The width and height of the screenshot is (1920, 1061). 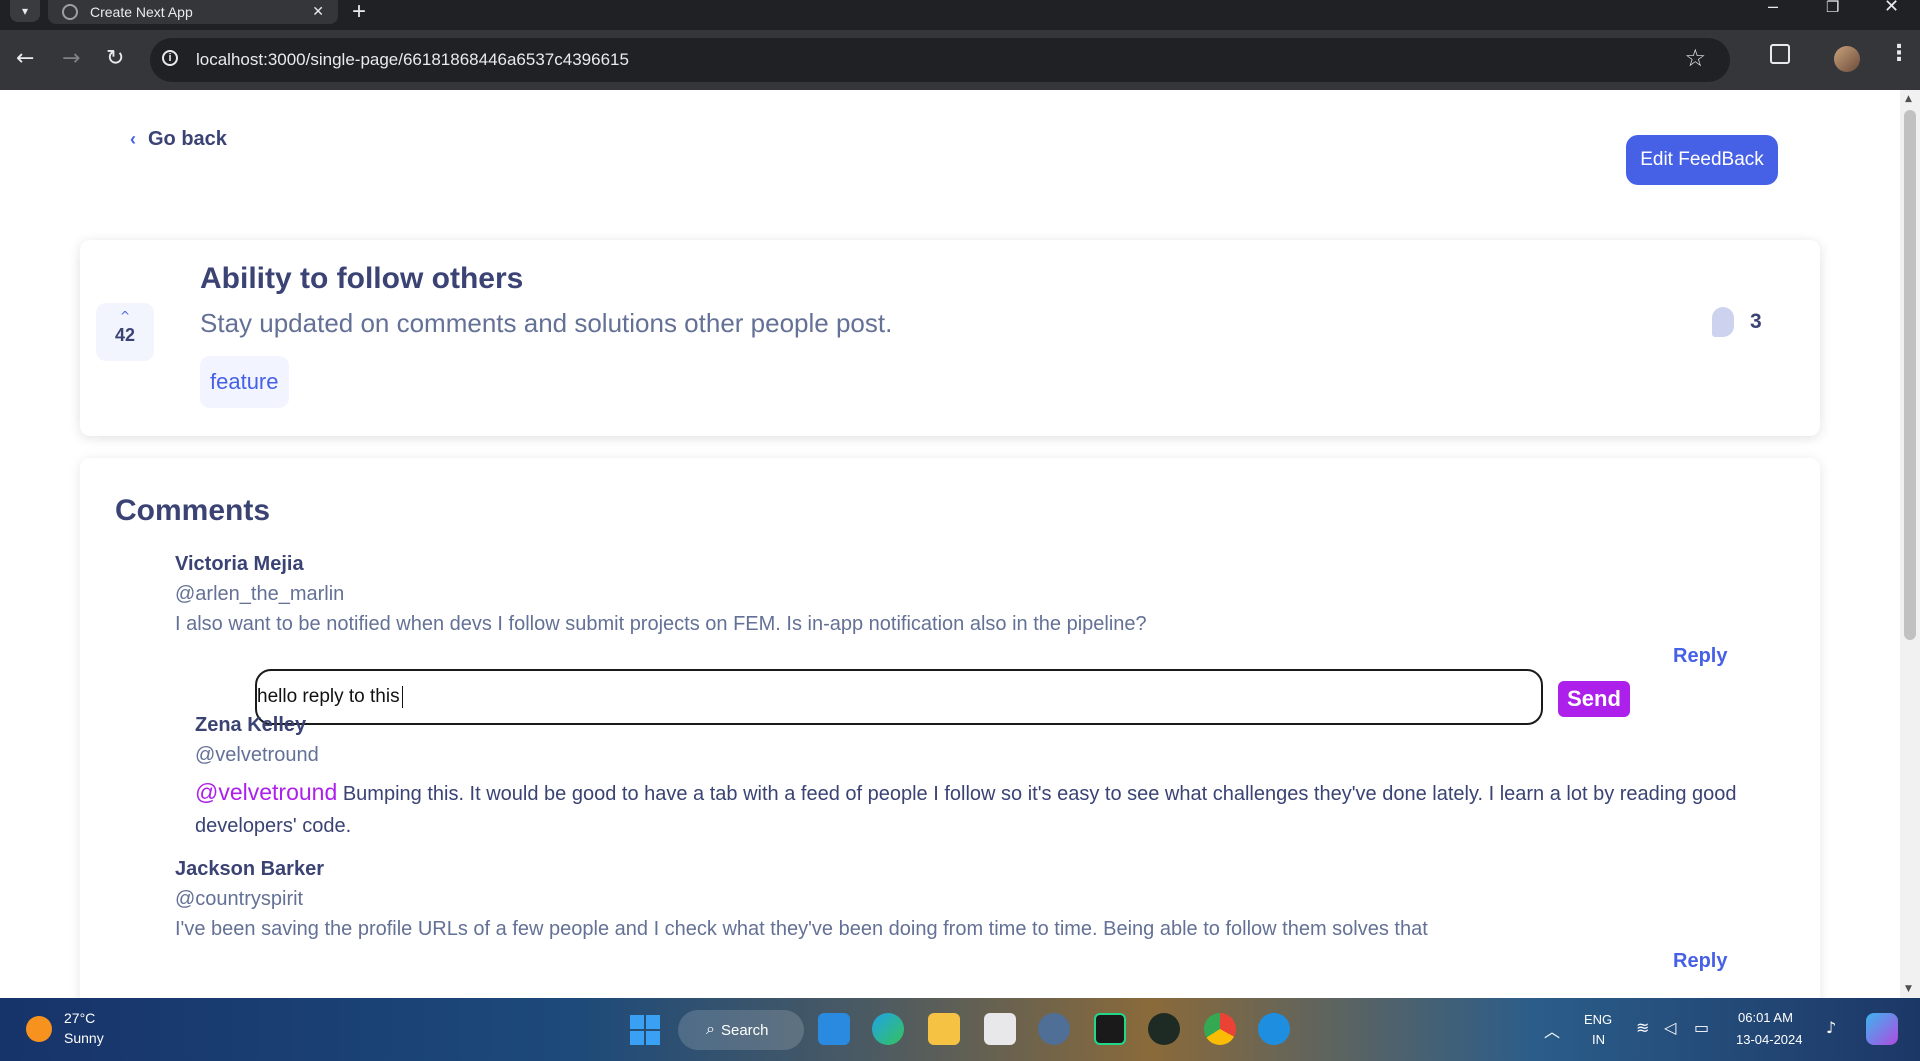 What do you see at coordinates (25, 11) in the screenshot?
I see `tab-search-button: ▾` at bounding box center [25, 11].